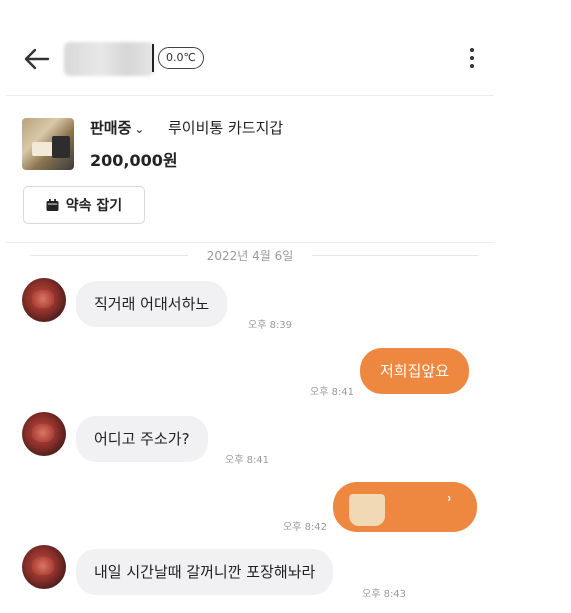 Image resolution: width=571 pixels, height=613 pixels. Describe the element at coordinates (270, 325) in the screenshot. I see `message-time: 오후 8:39` at that location.